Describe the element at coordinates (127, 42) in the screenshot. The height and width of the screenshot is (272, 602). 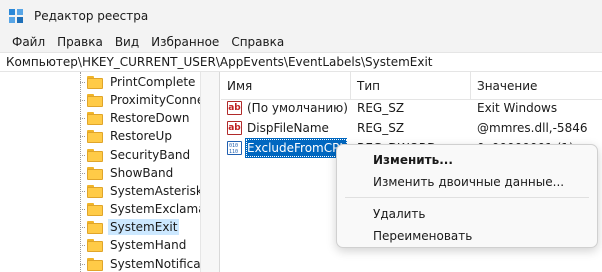
I see `menu-view: Вид` at that location.